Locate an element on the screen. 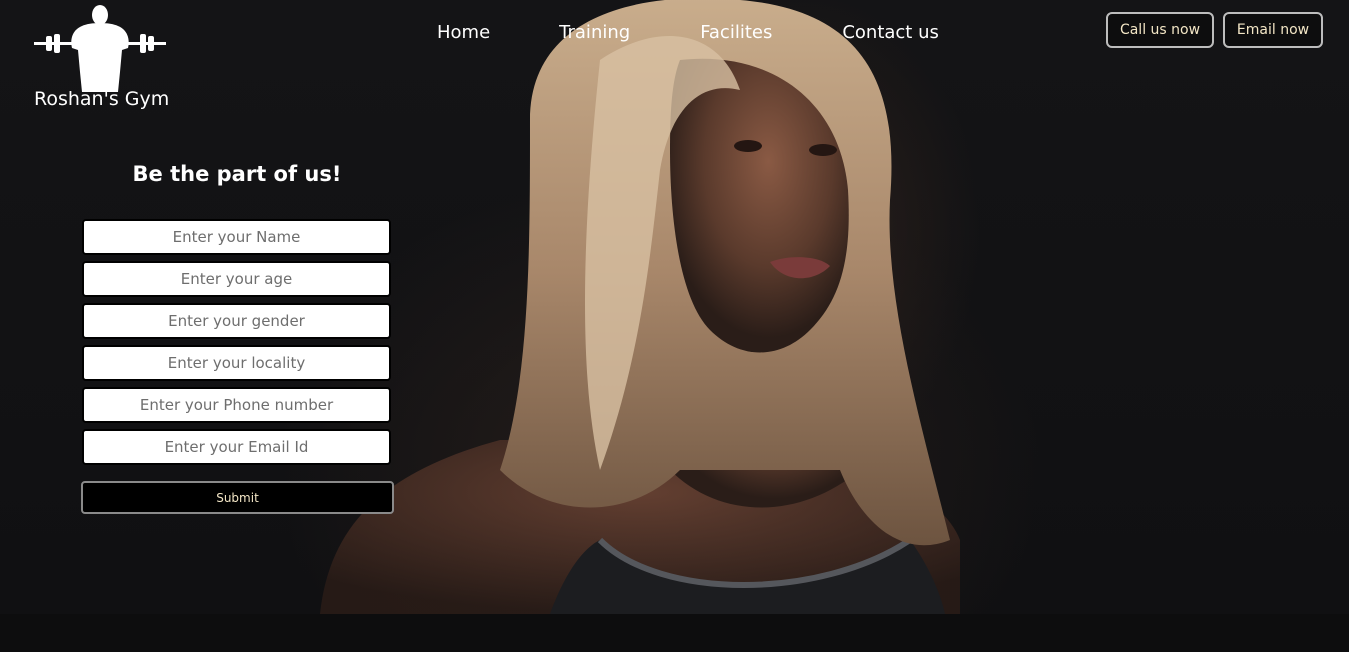 Image resolution: width=1349 pixels, height=652 pixels. email-now-button: Email now is located at coordinates (1273, 30).